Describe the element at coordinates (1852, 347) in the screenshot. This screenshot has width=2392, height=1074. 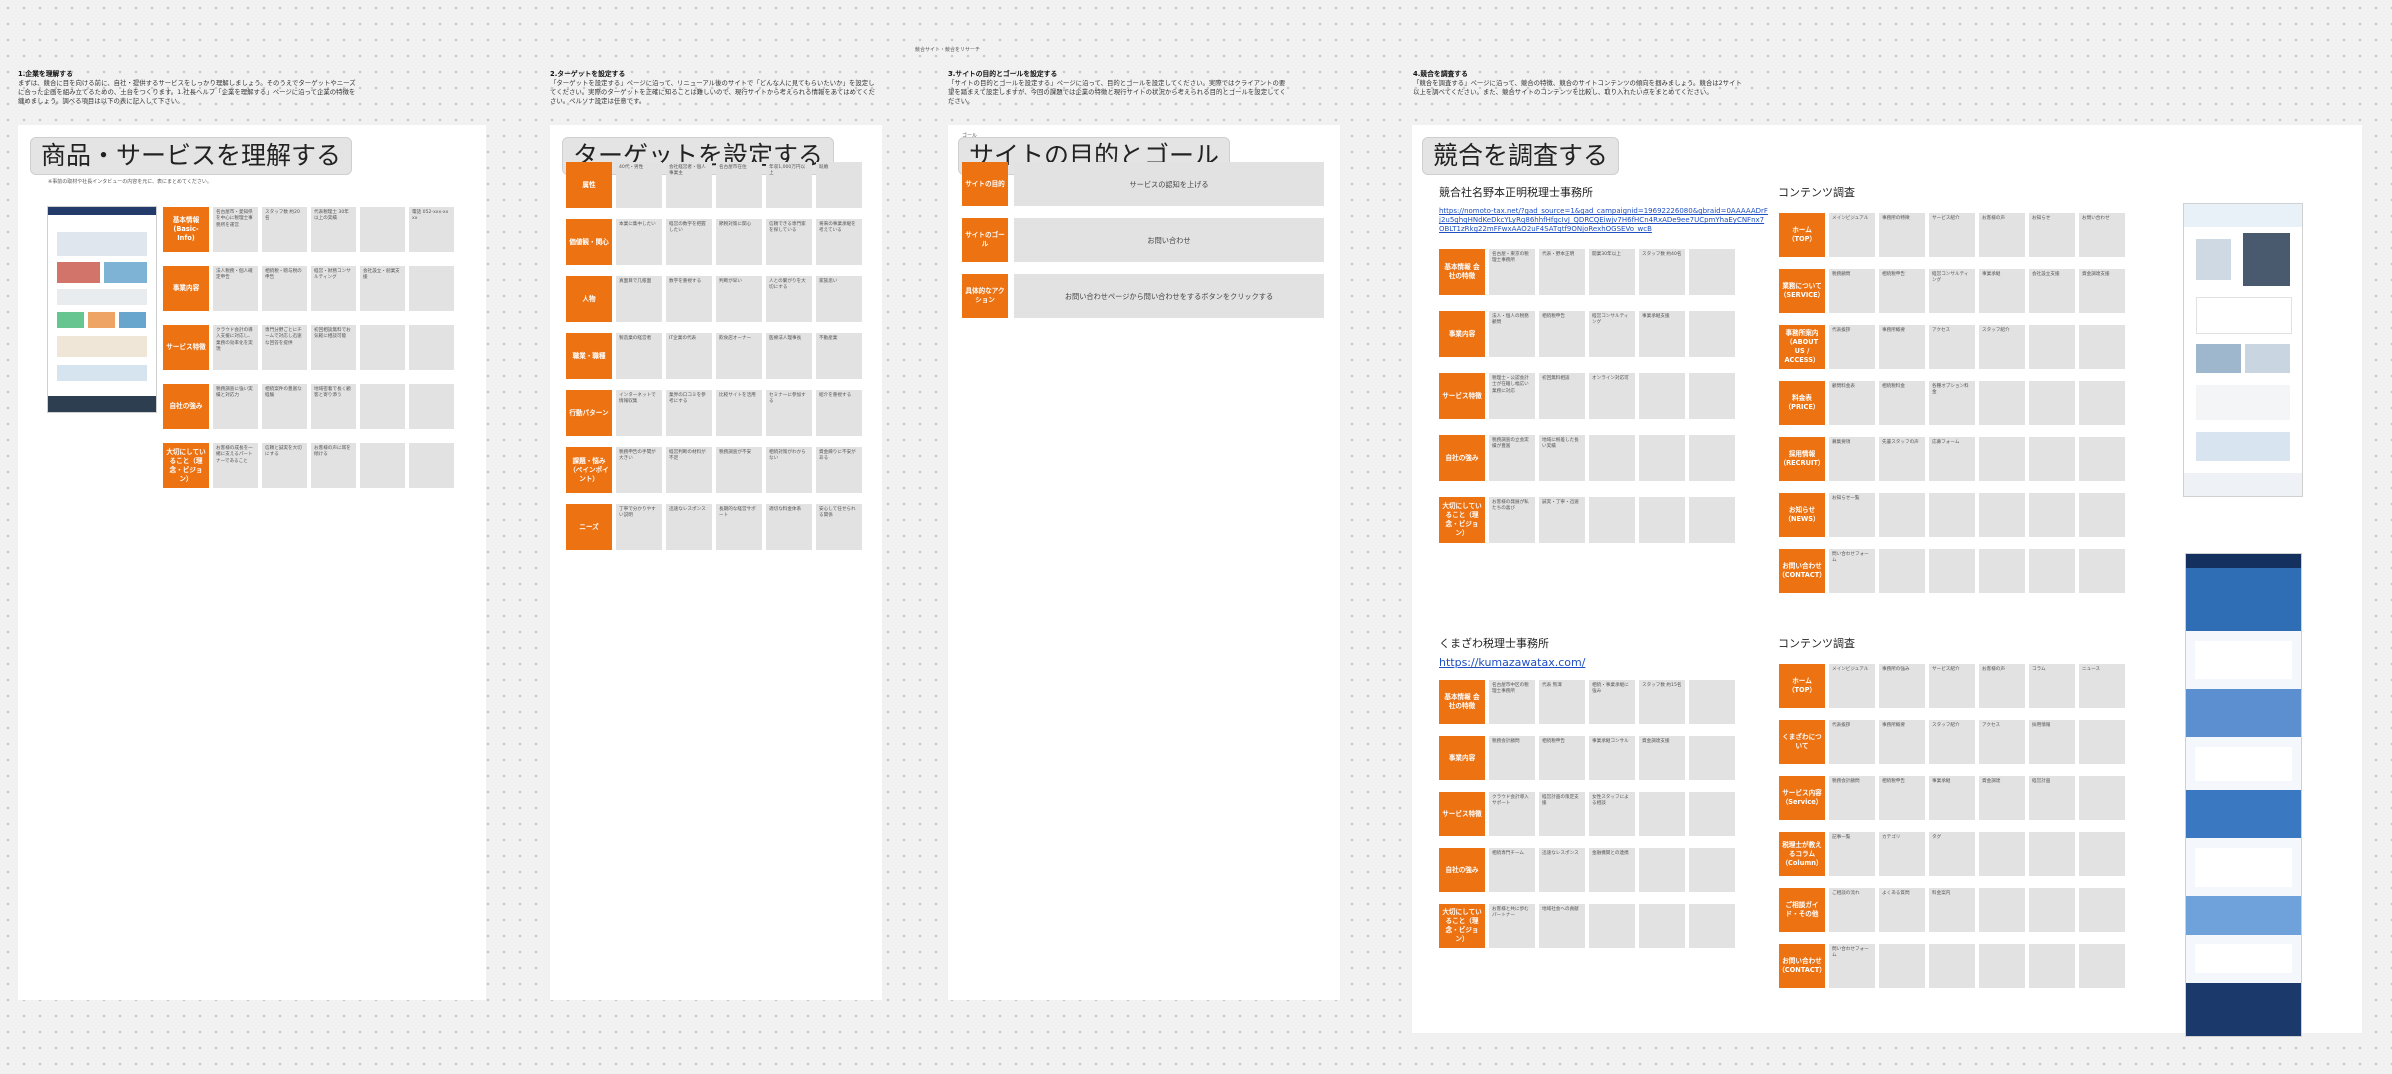
I see `competitor1-content-cell: 代表挨拶` at that location.